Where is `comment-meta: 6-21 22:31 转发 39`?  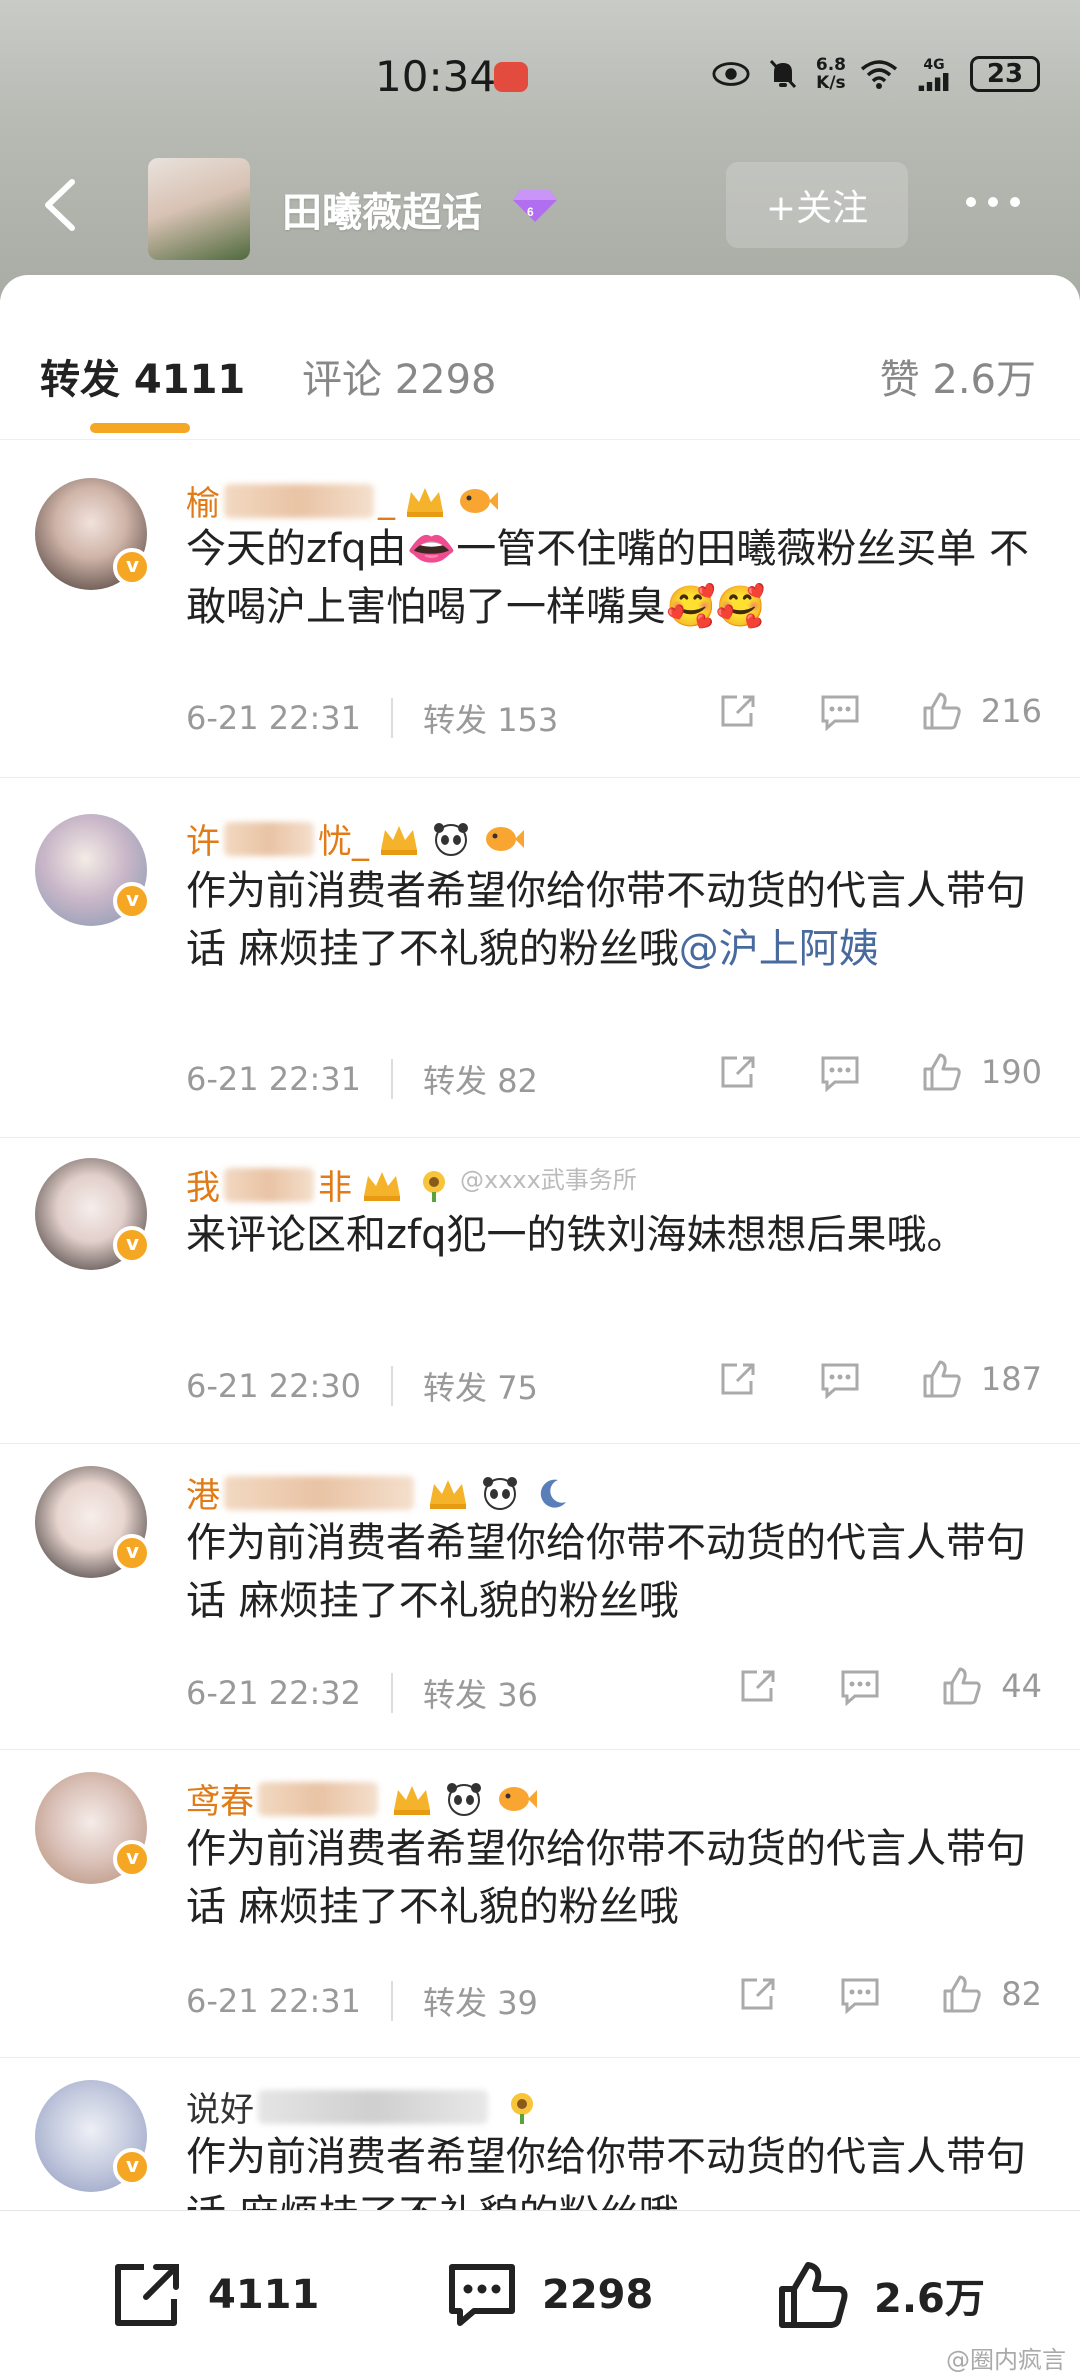
comment-meta: 6-21 22:31 转发 39 is located at coordinates (362, 2001).